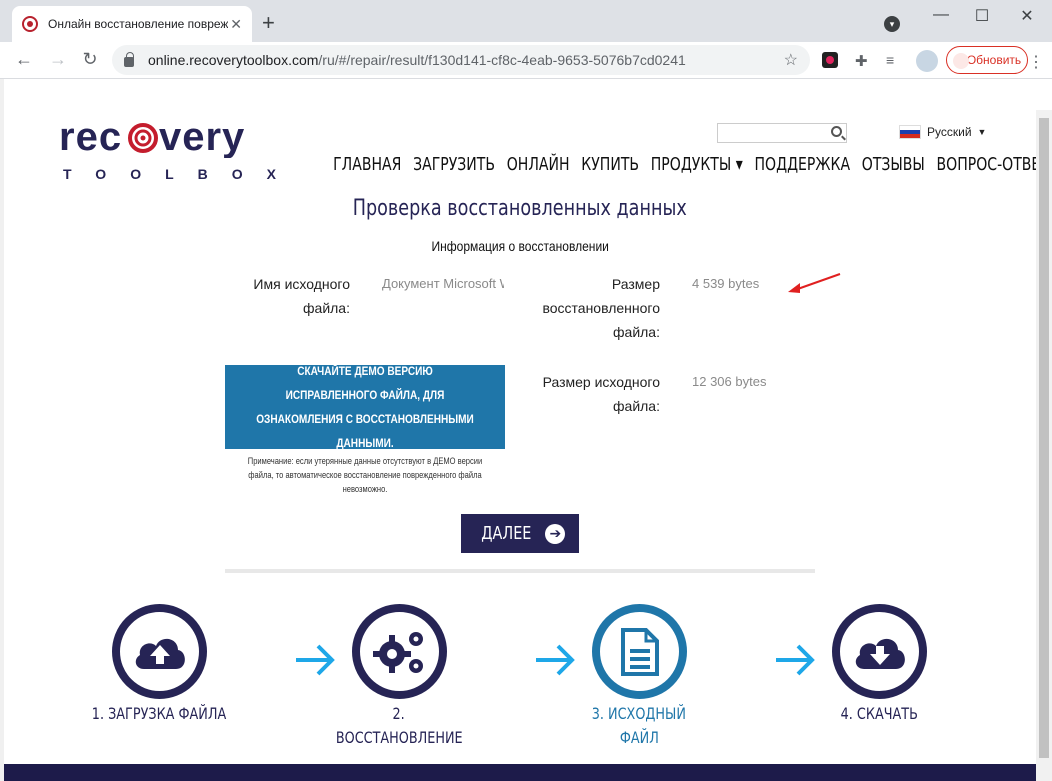  I want to click on url-host: online.recoverytoolbox.com, so click(233, 60).